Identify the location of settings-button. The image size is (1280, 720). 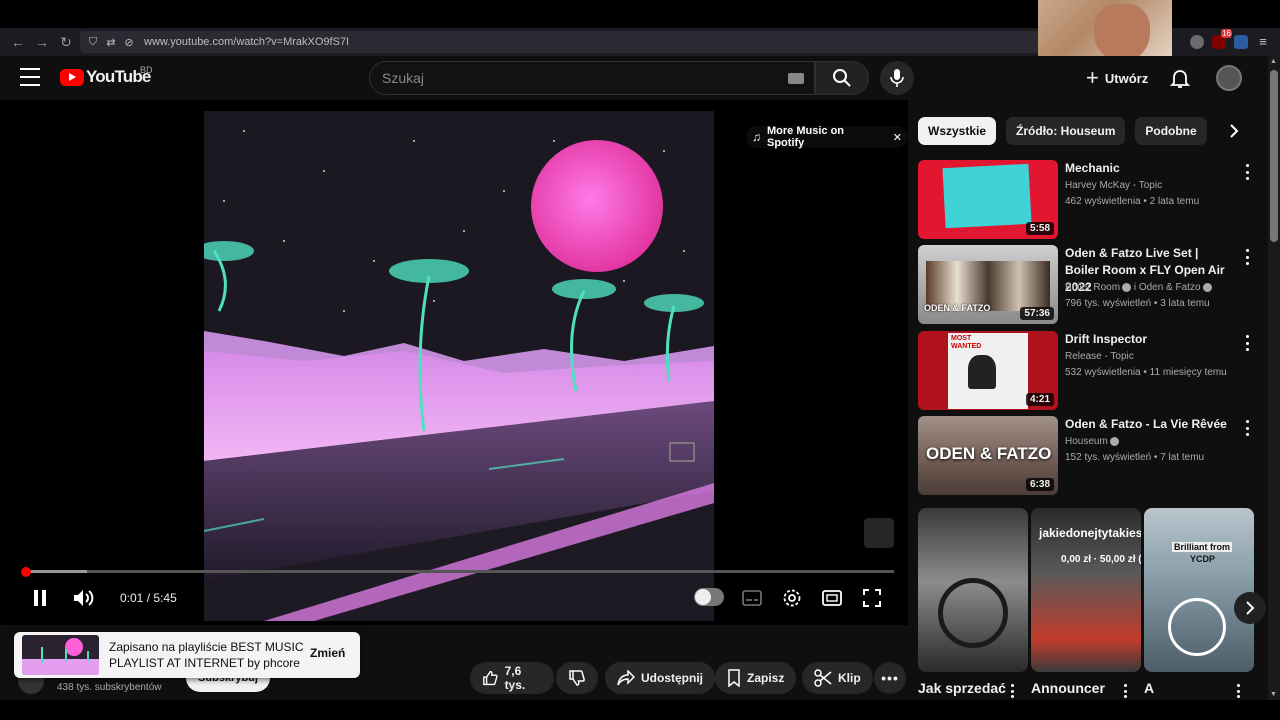
(792, 598).